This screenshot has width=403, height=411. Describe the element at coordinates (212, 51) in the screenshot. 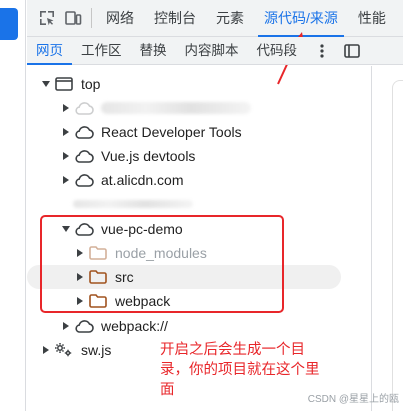

I see `subtab-content-scripts: 内容脚本` at that location.